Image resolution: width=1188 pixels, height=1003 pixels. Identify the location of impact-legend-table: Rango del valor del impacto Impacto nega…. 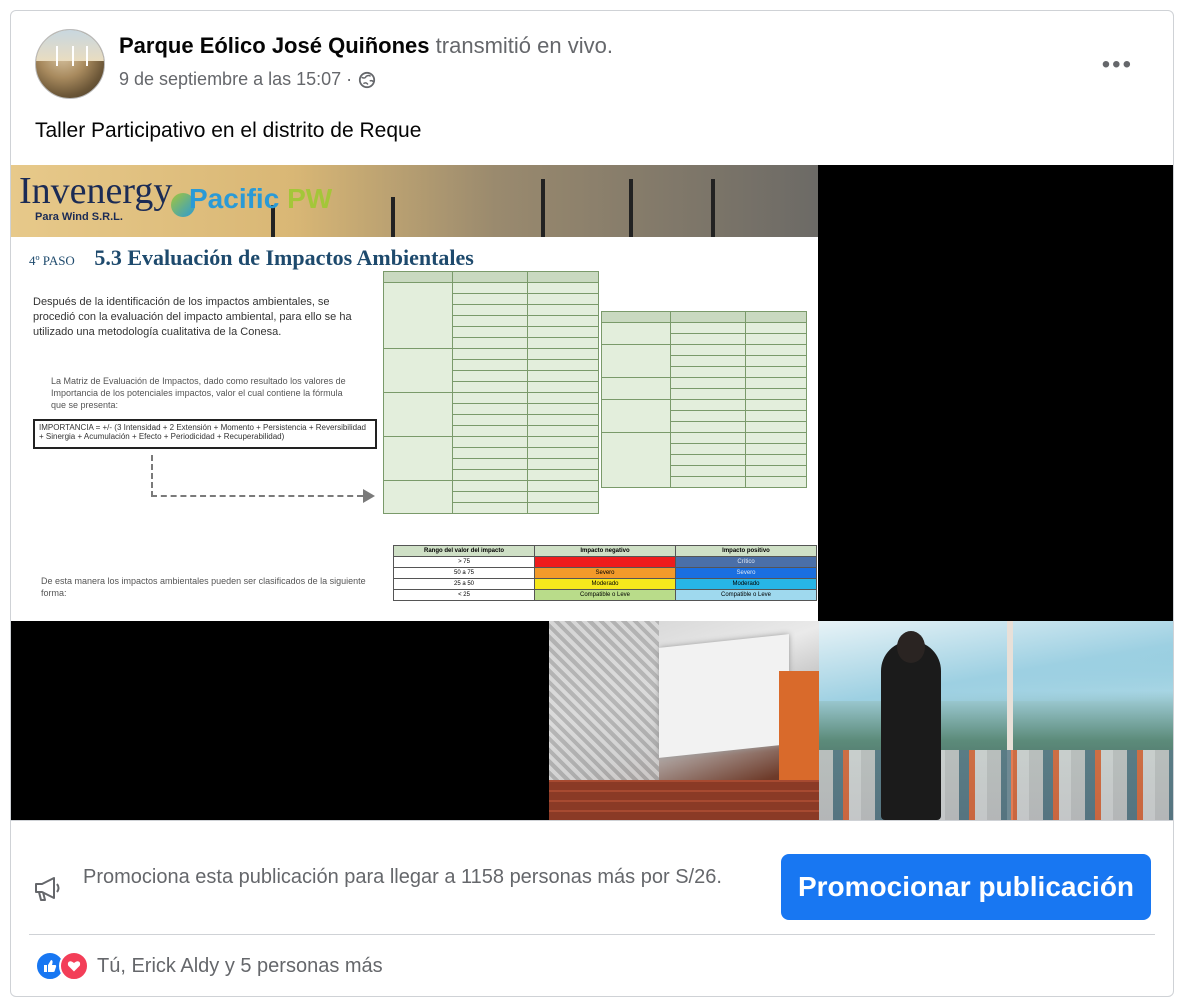
(605, 573).